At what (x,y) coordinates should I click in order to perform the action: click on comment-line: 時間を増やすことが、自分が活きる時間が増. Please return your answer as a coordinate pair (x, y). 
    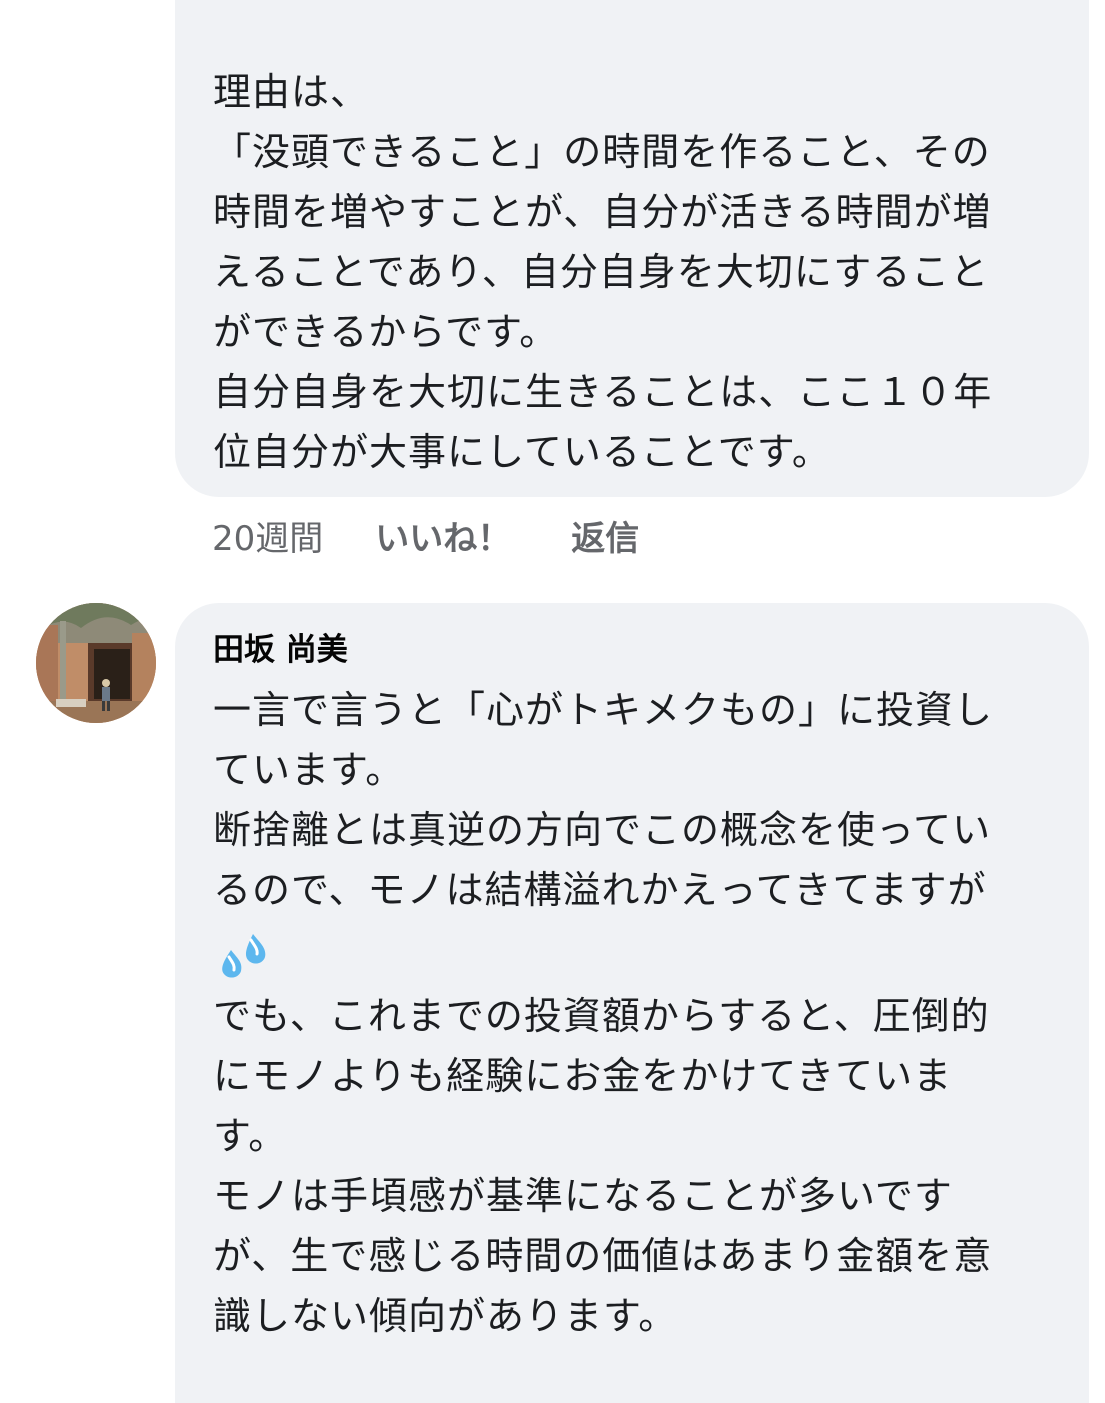
    Looking at the image, I should click on (602, 212).